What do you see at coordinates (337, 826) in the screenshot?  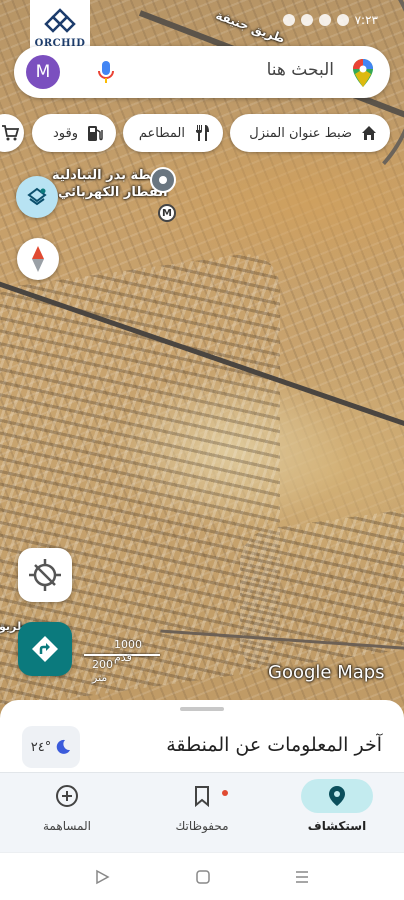 I see `tab-explore-label: استكشاف` at bounding box center [337, 826].